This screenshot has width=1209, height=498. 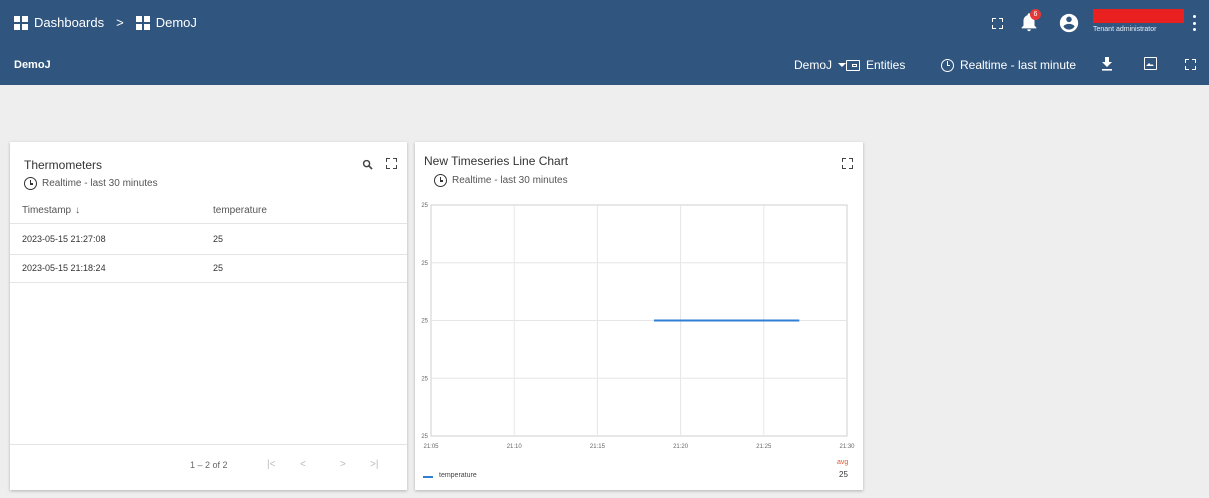 I want to click on timewindow-label: Realtime - last minute, so click(x=1018, y=65).